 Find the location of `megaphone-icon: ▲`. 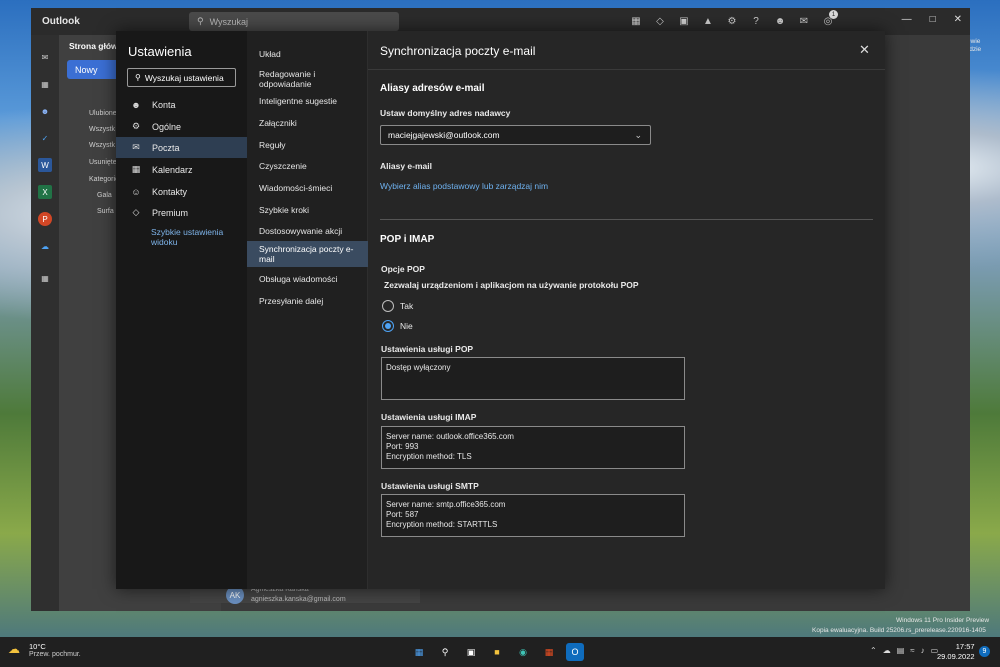

megaphone-icon: ▲ is located at coordinates (708, 21).